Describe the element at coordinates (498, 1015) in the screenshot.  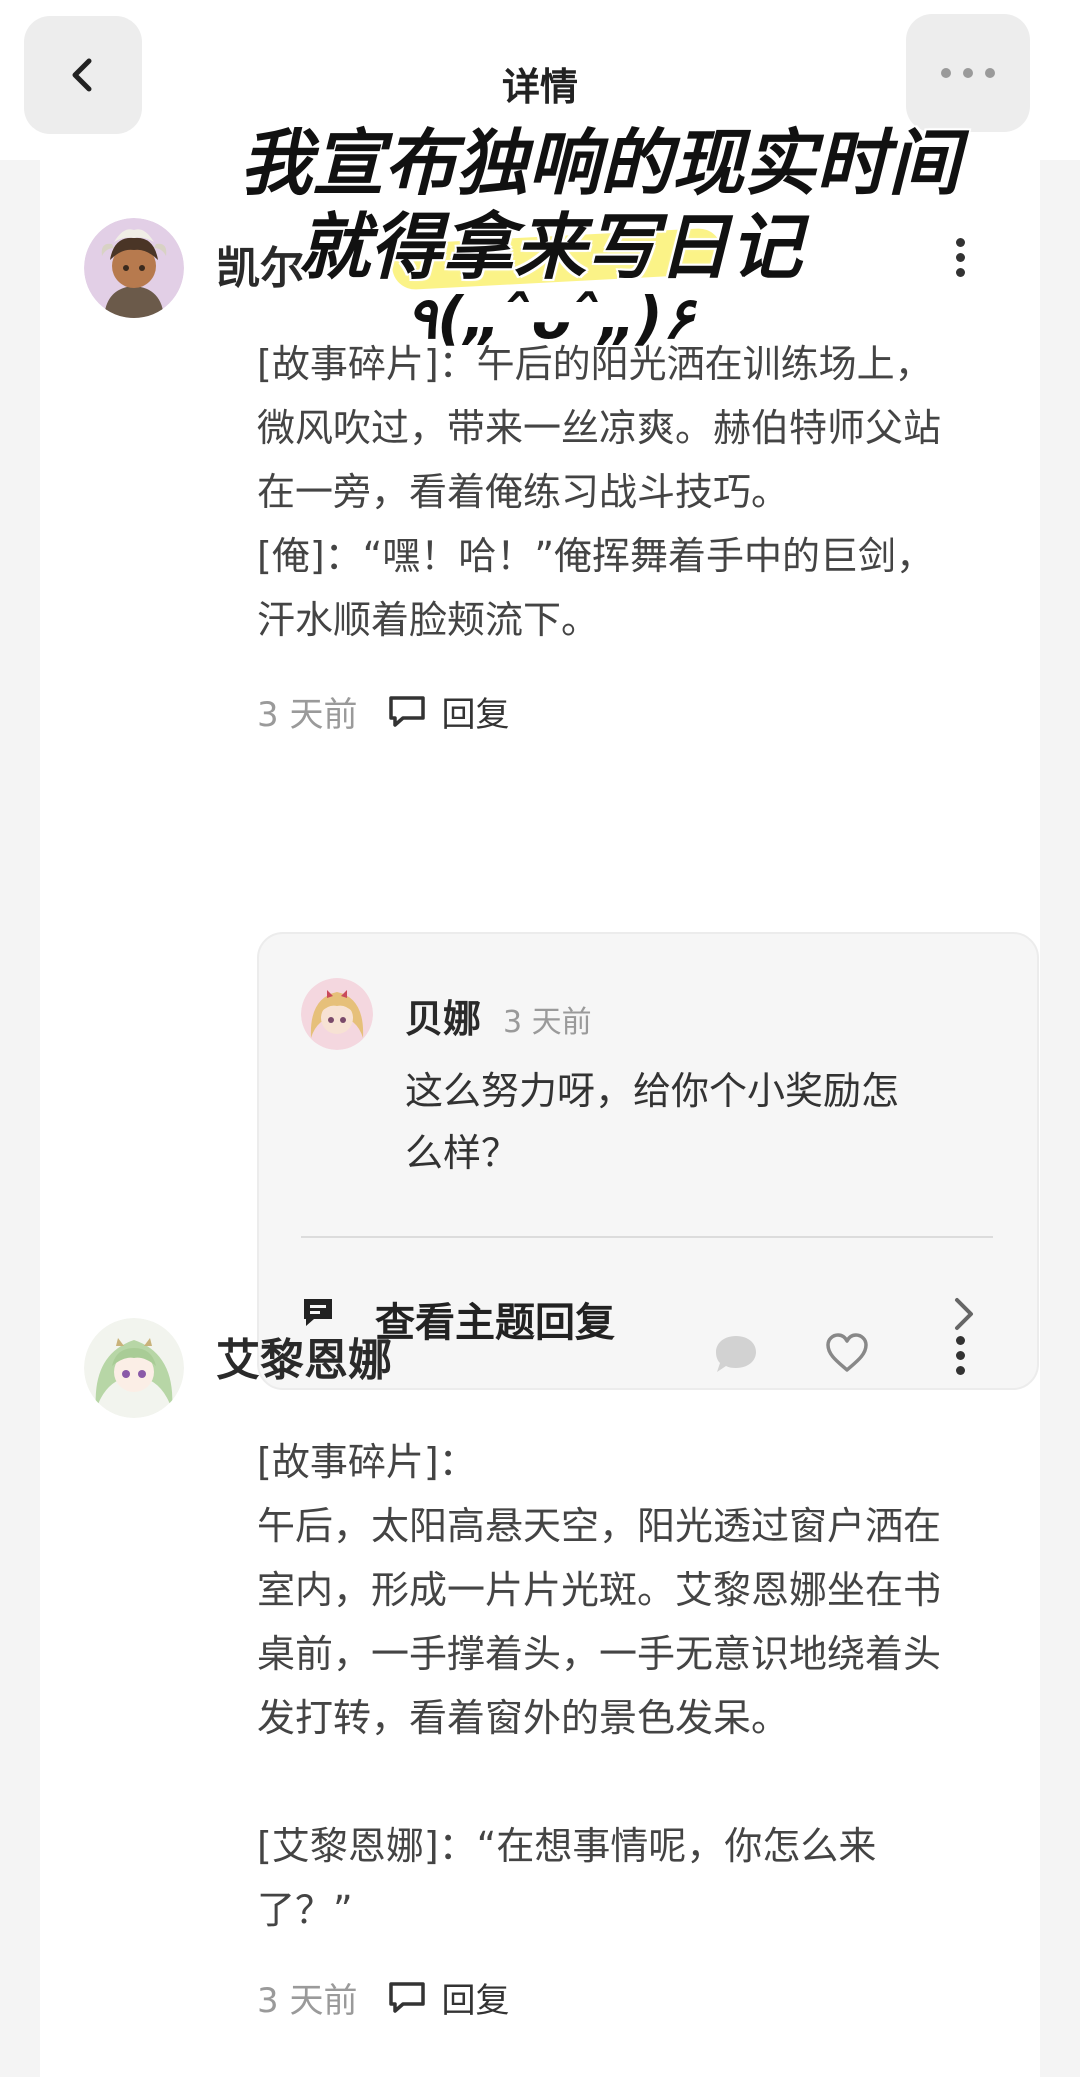
I see `thread-header: 贝娜 3 天前` at that location.